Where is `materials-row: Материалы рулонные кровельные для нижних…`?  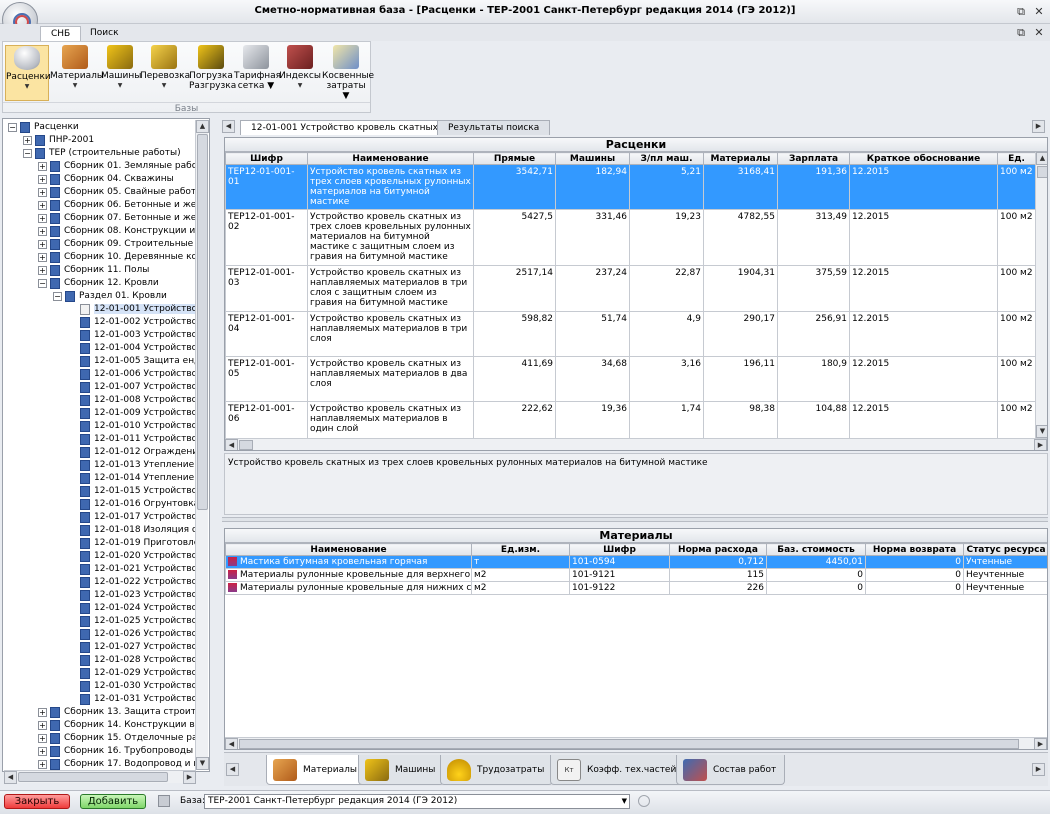 materials-row: Материалы рулонные кровельные для нижних… is located at coordinates (636, 588).